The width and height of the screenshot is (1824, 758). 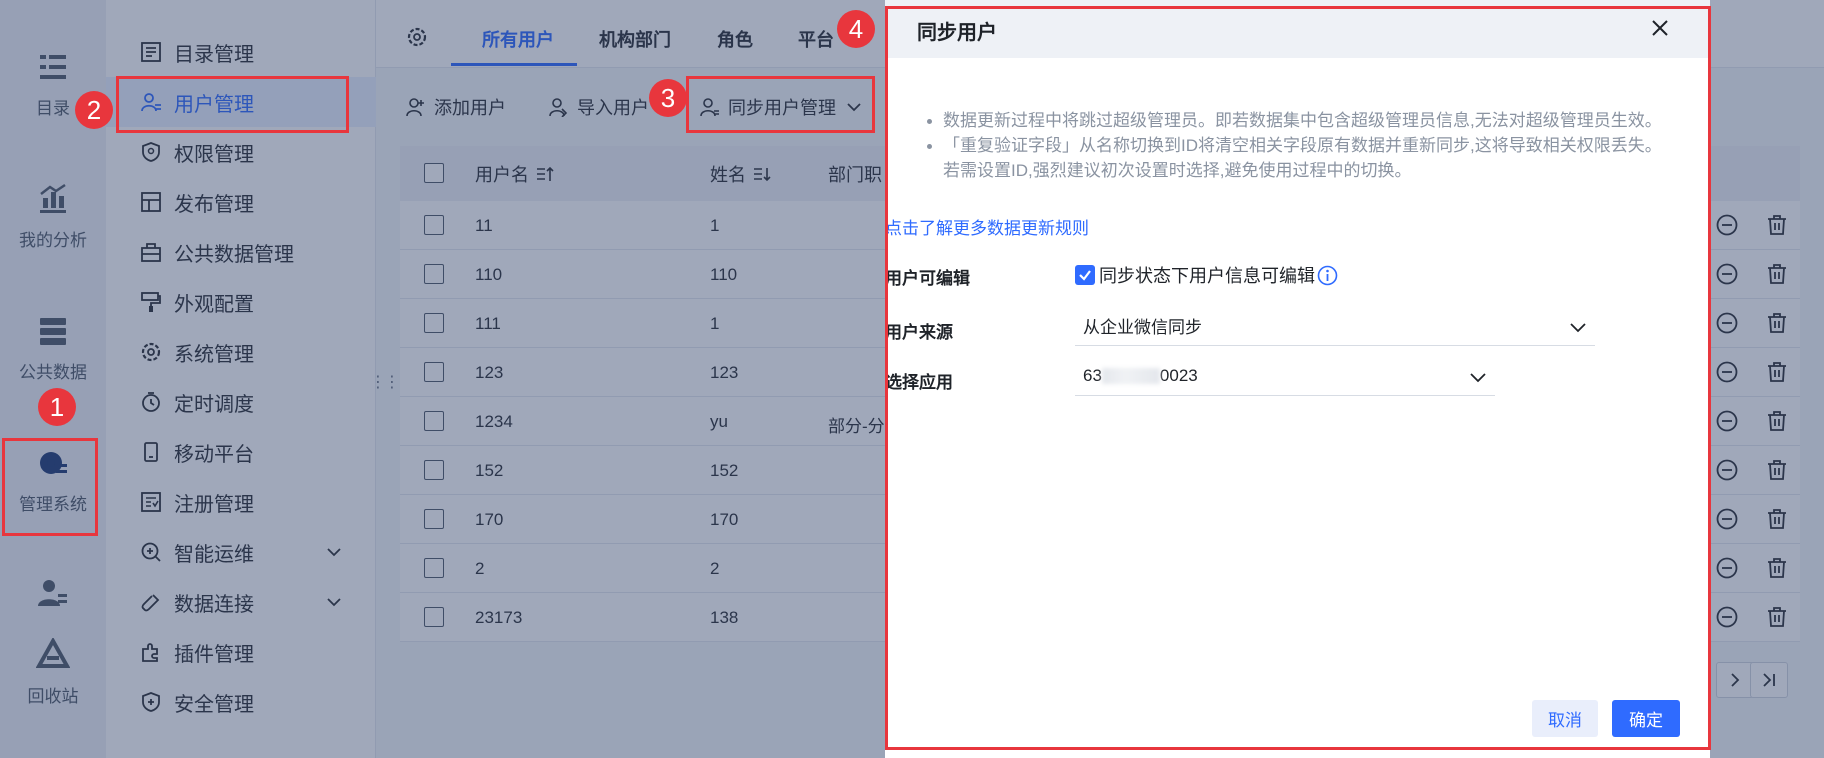 What do you see at coordinates (780, 104) in the screenshot?
I see `highlight-sync-button` at bounding box center [780, 104].